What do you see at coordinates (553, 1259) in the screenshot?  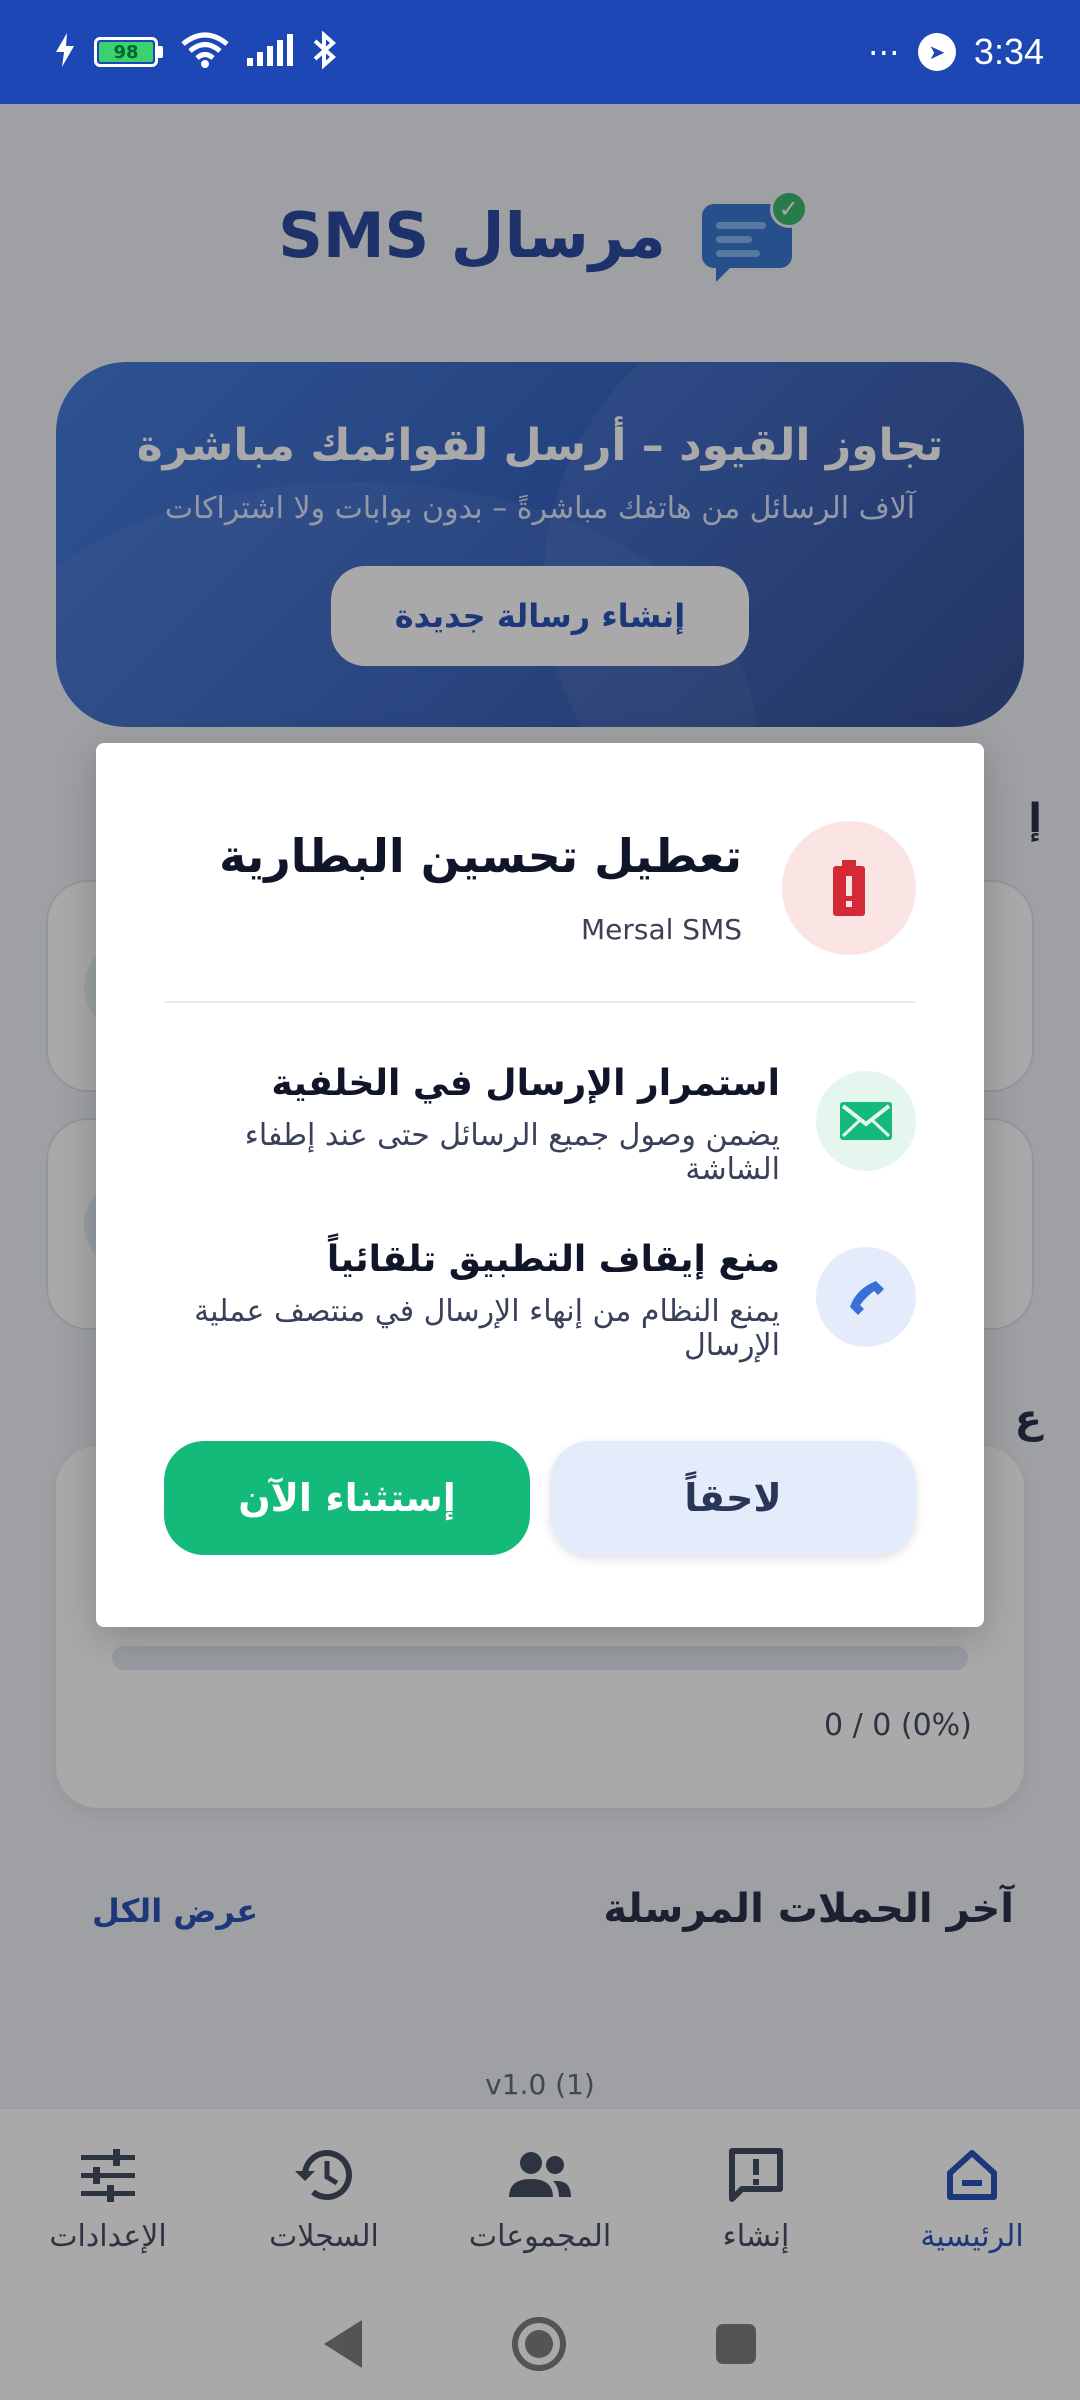 I see `feature-title: منع إيقاف التطبيق تلقائياً` at bounding box center [553, 1259].